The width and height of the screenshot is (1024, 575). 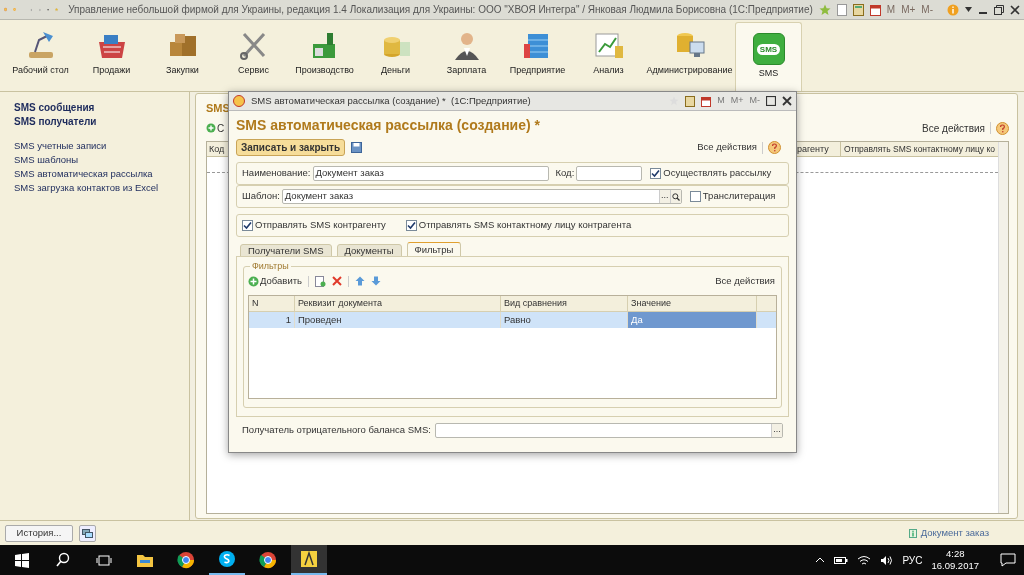 I want to click on app-logo-icon, so click(x=239, y=101).